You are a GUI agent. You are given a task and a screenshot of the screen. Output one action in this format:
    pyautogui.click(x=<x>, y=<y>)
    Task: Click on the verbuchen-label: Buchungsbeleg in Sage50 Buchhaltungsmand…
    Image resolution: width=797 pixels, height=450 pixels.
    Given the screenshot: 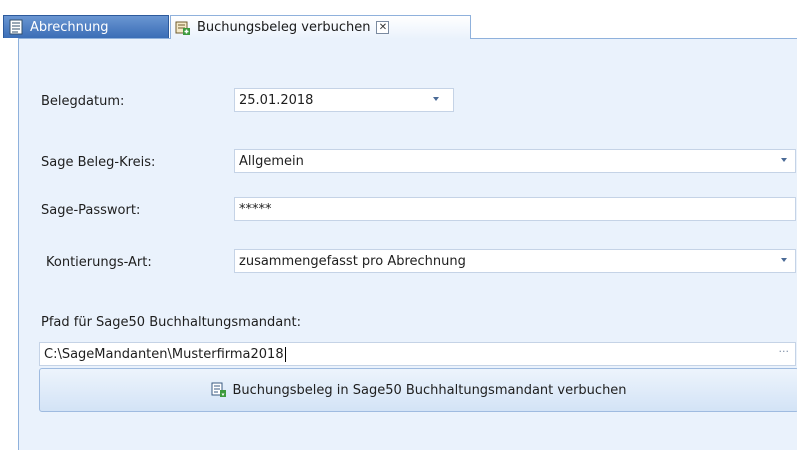 What is the action you would take?
    pyautogui.click(x=429, y=390)
    